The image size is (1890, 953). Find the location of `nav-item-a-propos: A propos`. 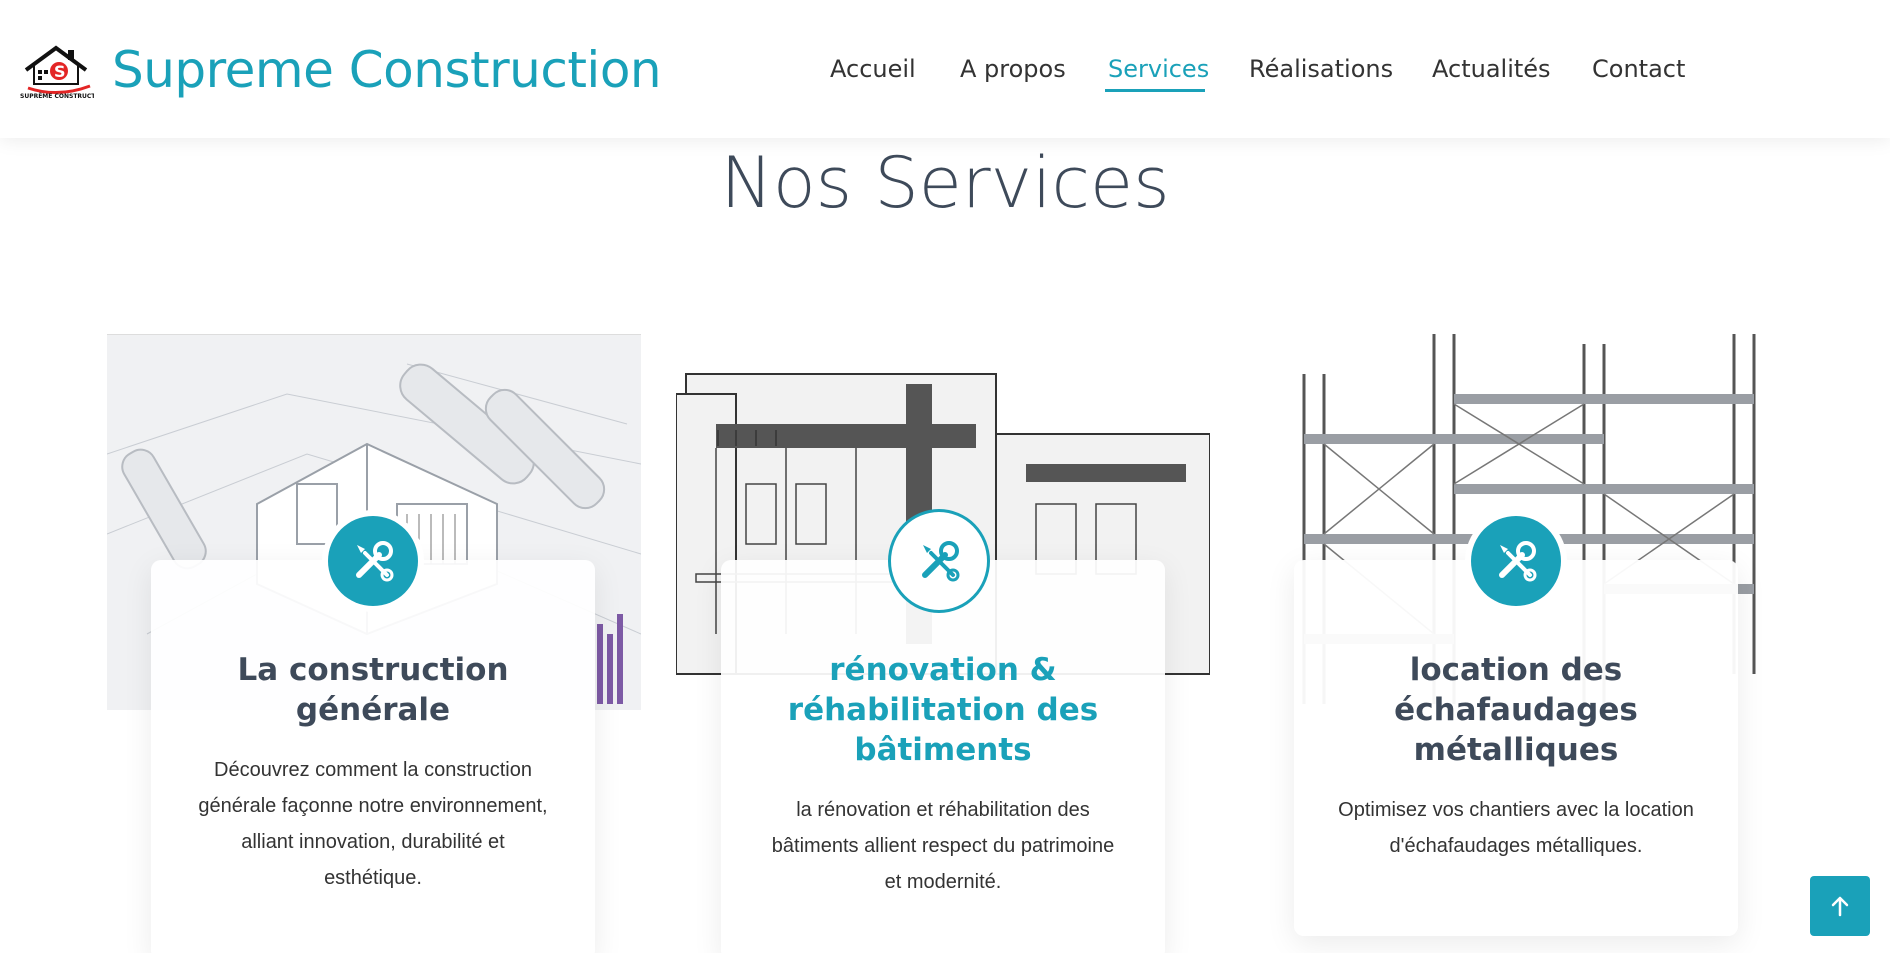

nav-item-a-propos: A propos is located at coordinates (1013, 69).